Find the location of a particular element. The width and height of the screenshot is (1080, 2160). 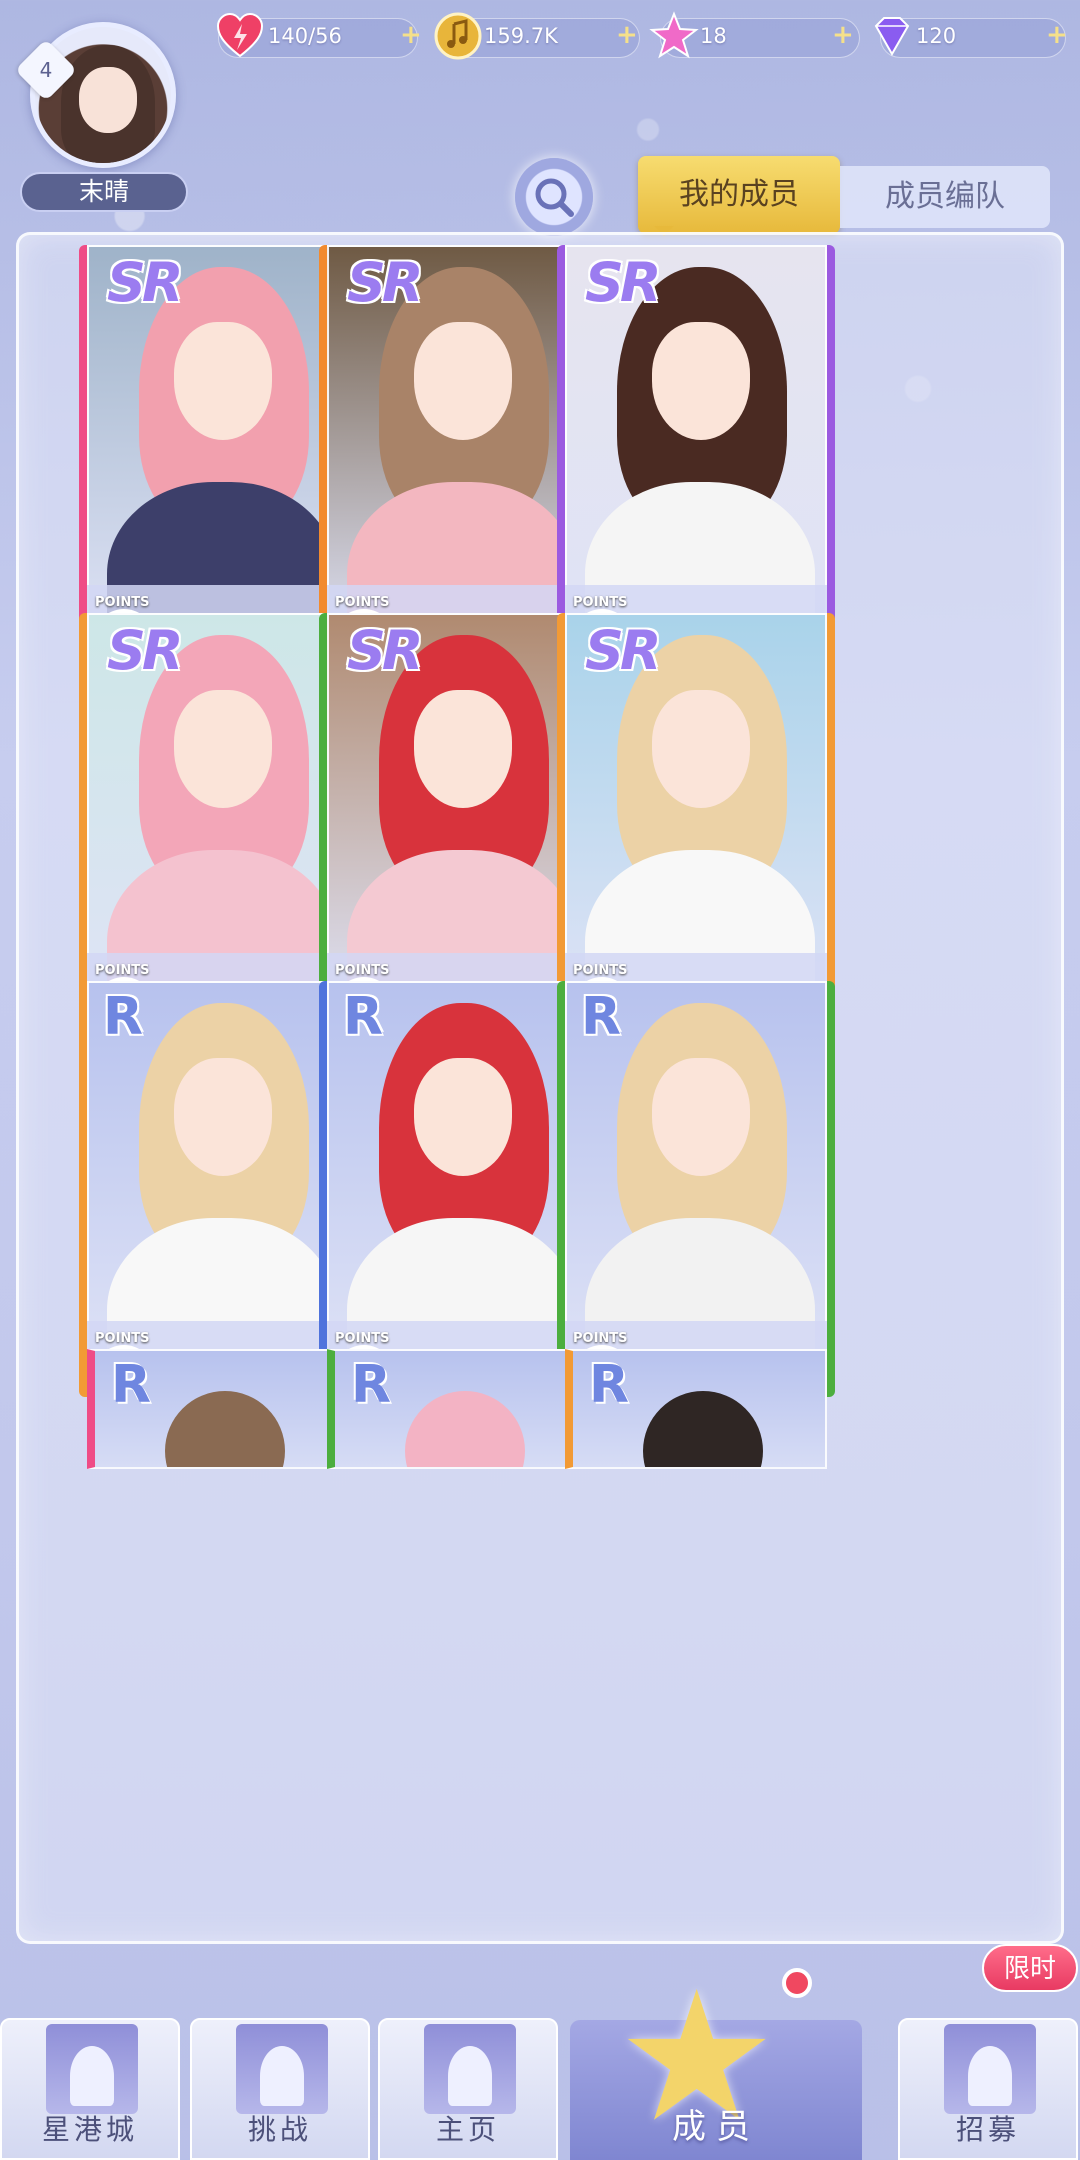

nav-label-home: 主页 is located at coordinates (467, 2129).